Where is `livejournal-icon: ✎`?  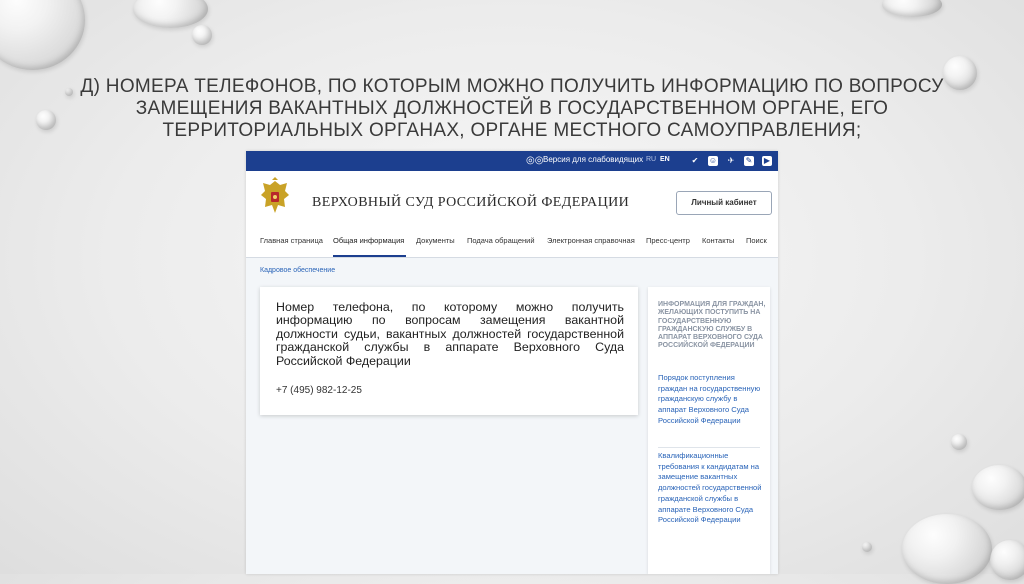
livejournal-icon: ✎ is located at coordinates (749, 161).